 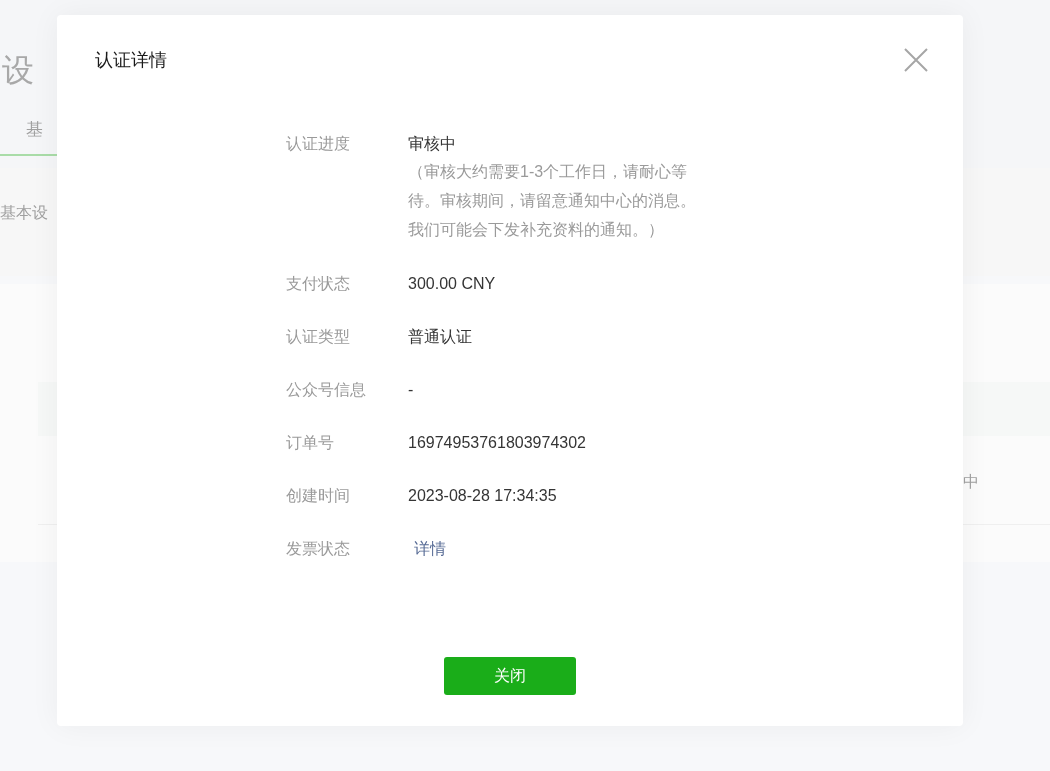 What do you see at coordinates (34, 136) in the screenshot?
I see `tab: 基` at bounding box center [34, 136].